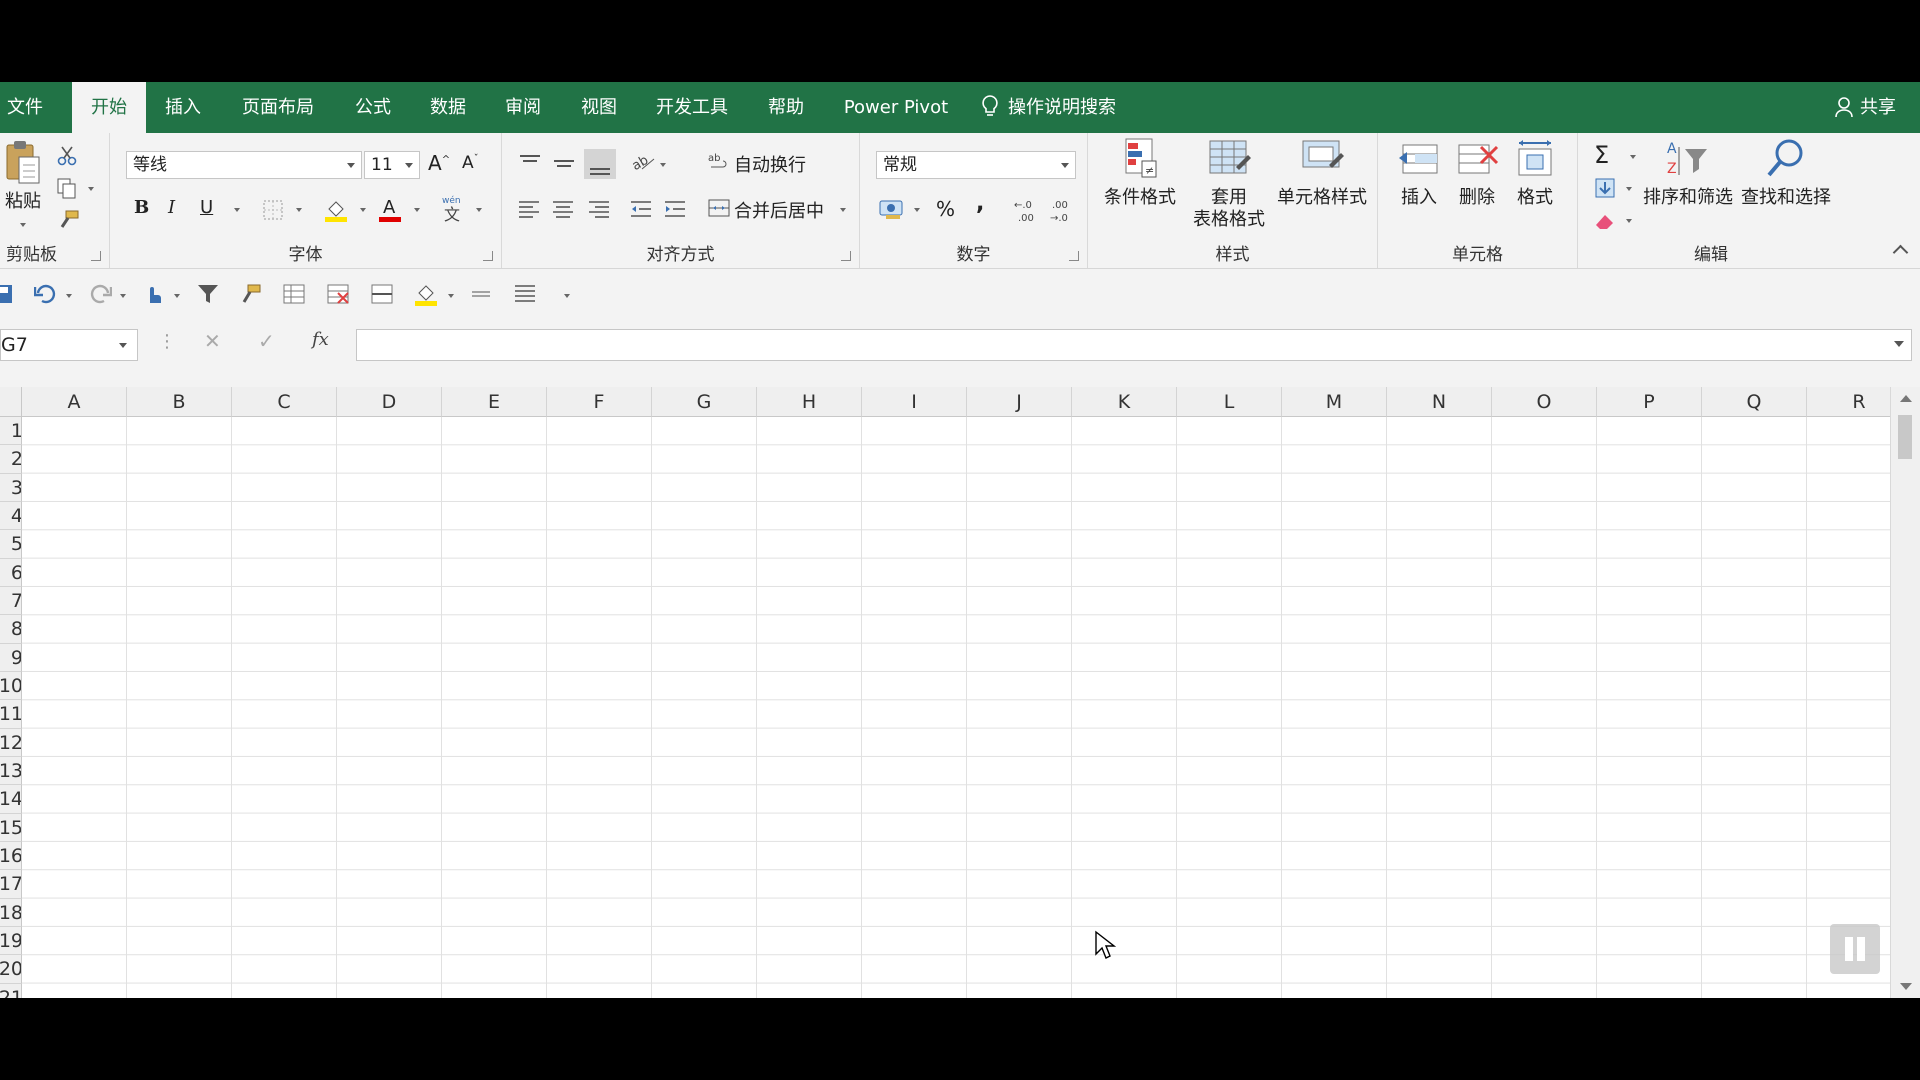 This screenshot has width=1920, height=1080. I want to click on insert-function-button: fx, so click(320, 339).